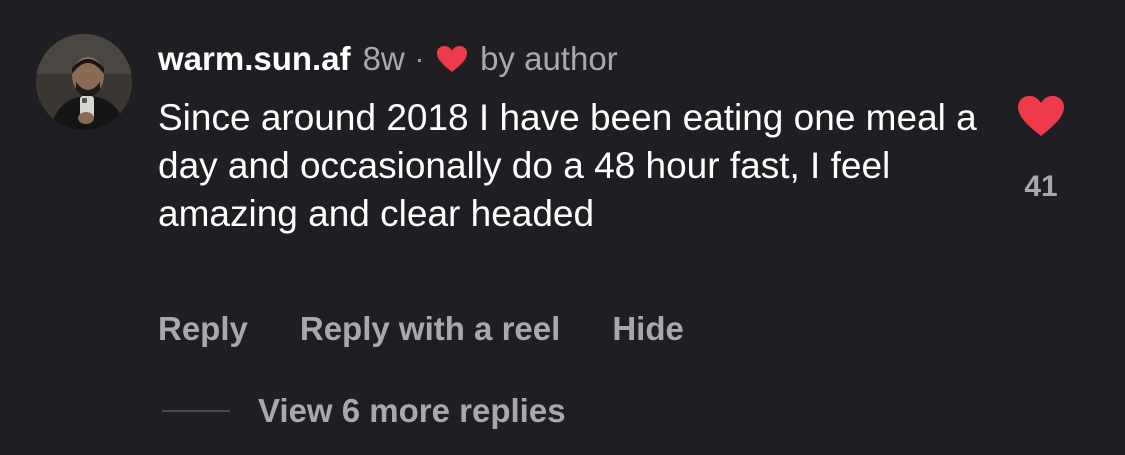  I want to click on avatar-photo, so click(84, 82).